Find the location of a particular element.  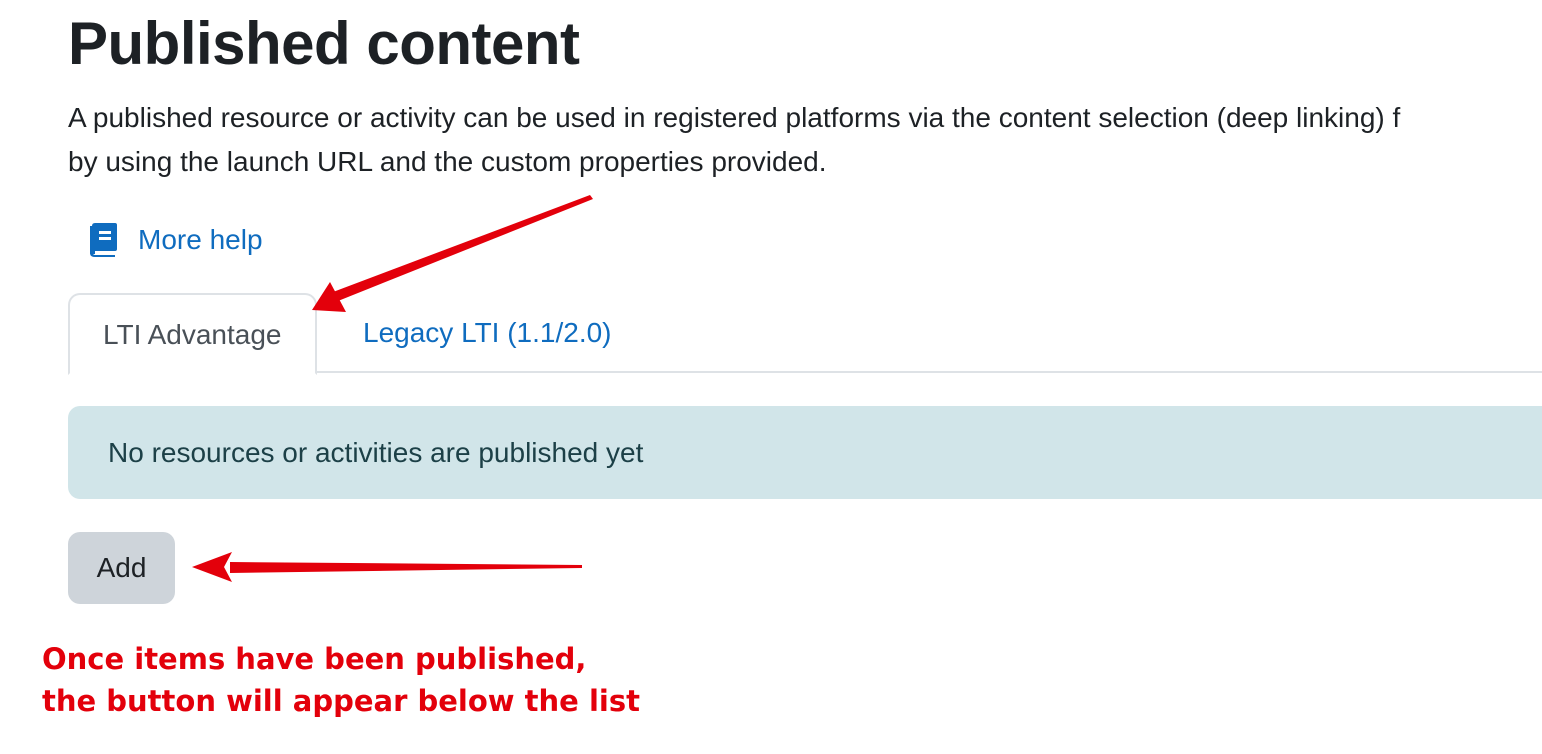

more-help-label: More help is located at coordinates (200, 239).